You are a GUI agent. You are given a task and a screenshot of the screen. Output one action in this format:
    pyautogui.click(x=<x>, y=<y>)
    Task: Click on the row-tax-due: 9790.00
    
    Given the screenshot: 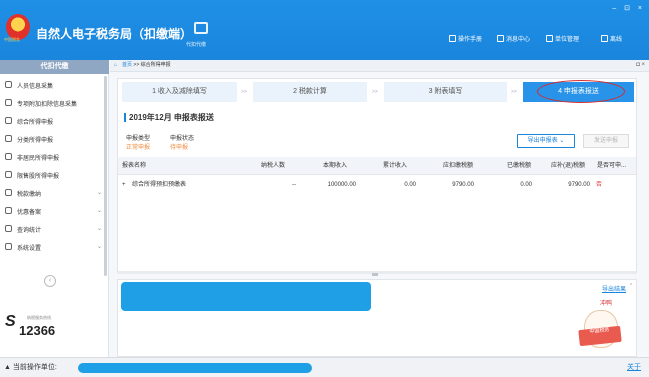 What is the action you would take?
    pyautogui.click(x=579, y=185)
    